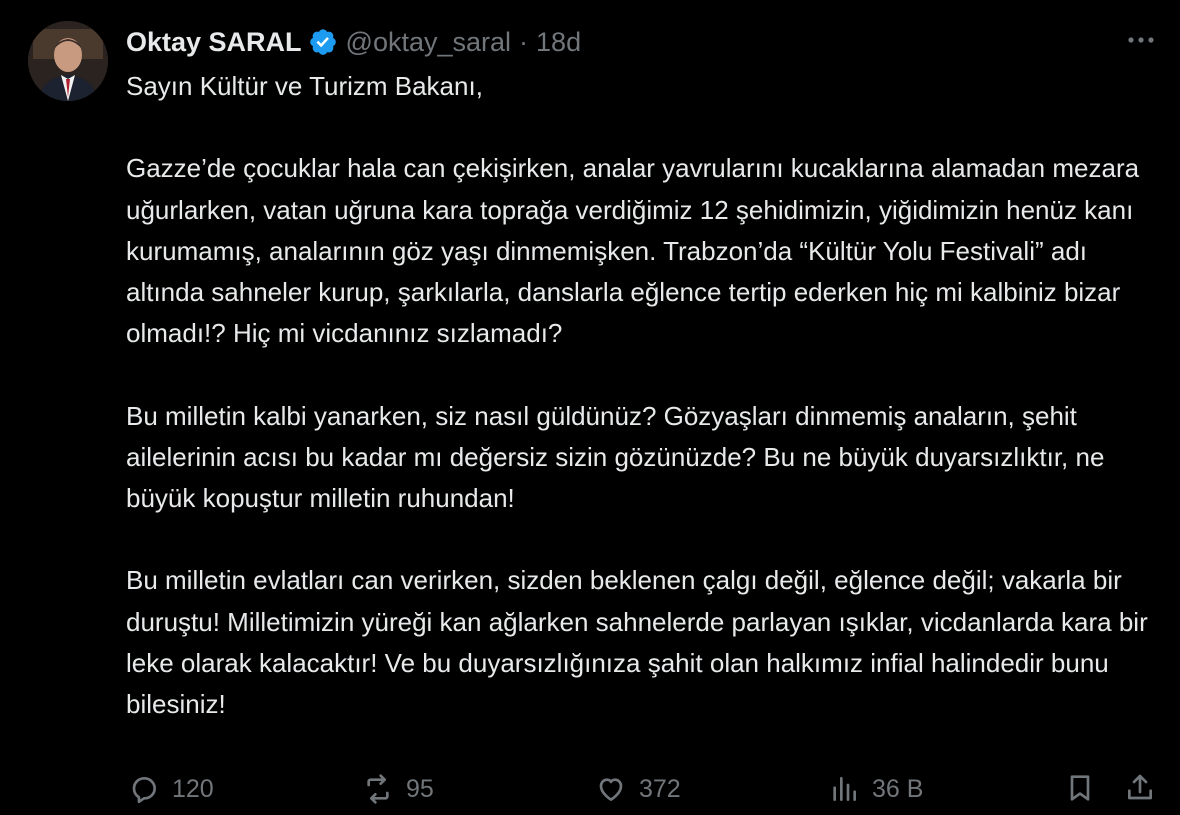 The width and height of the screenshot is (1180, 815). I want to click on more-icon, so click(1141, 40).